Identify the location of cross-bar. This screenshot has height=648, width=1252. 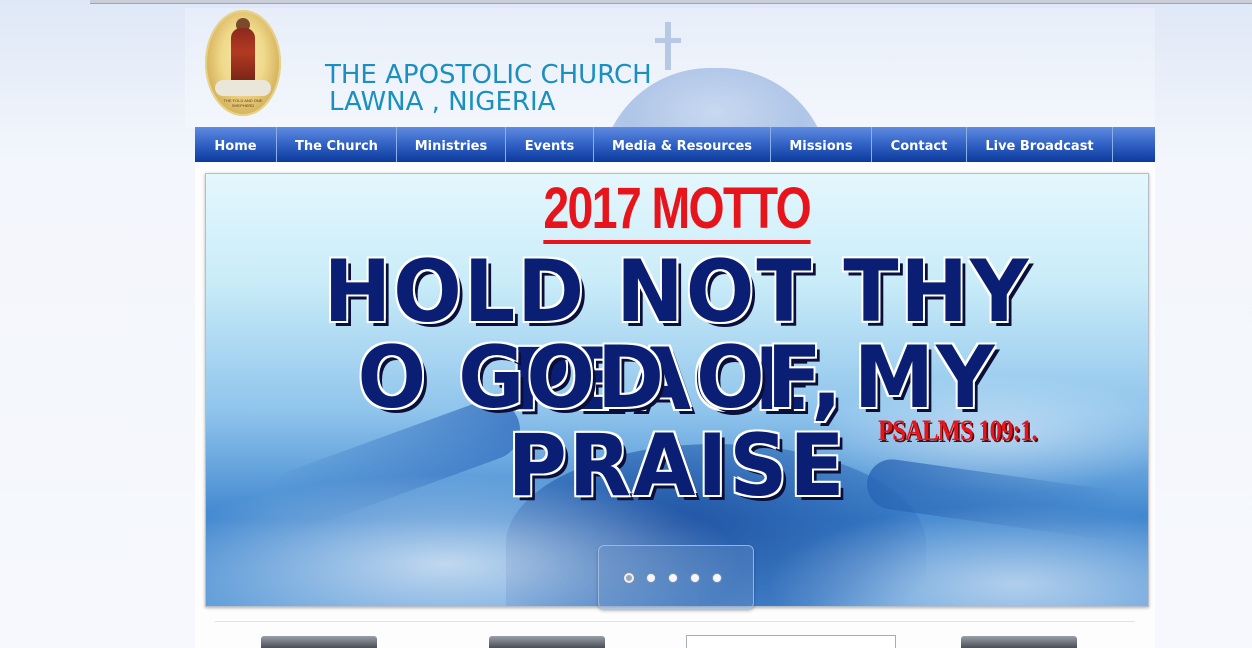
(668, 40).